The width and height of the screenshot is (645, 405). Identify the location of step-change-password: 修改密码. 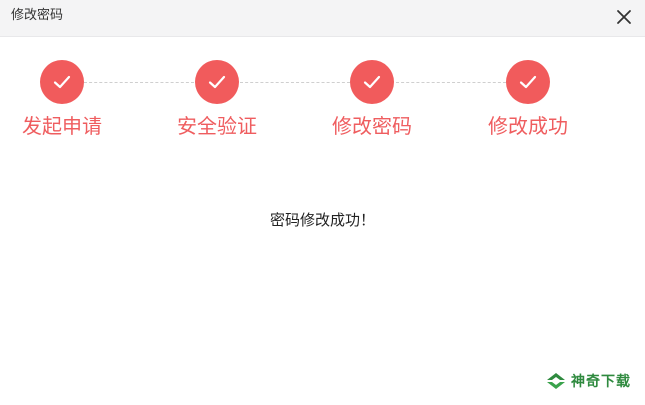
(372, 98).